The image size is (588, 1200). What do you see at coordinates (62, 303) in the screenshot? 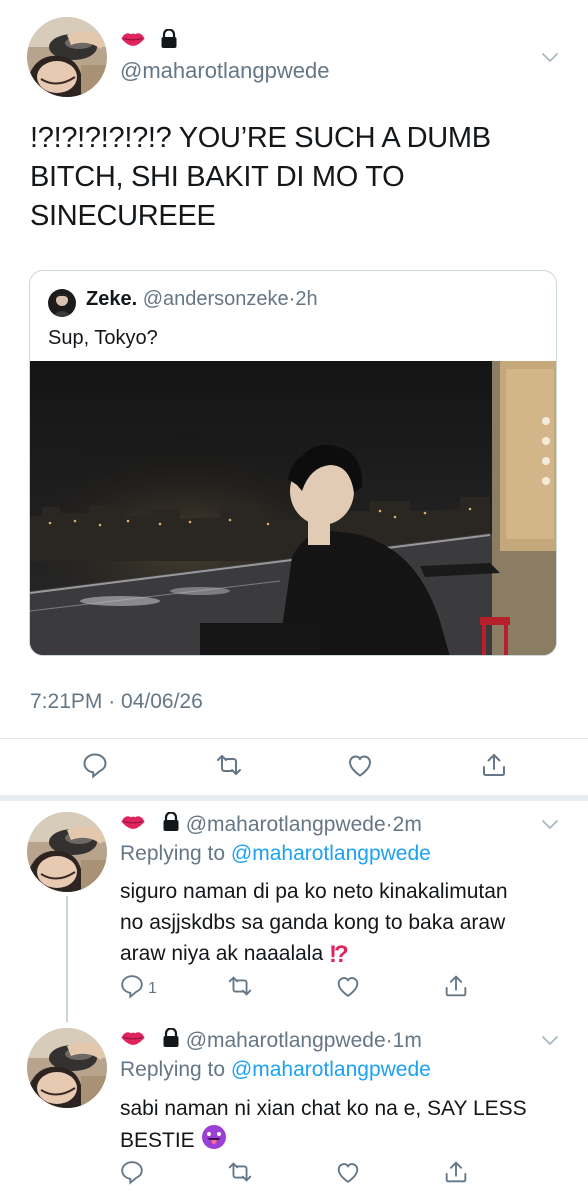
I see `quote-avatar` at bounding box center [62, 303].